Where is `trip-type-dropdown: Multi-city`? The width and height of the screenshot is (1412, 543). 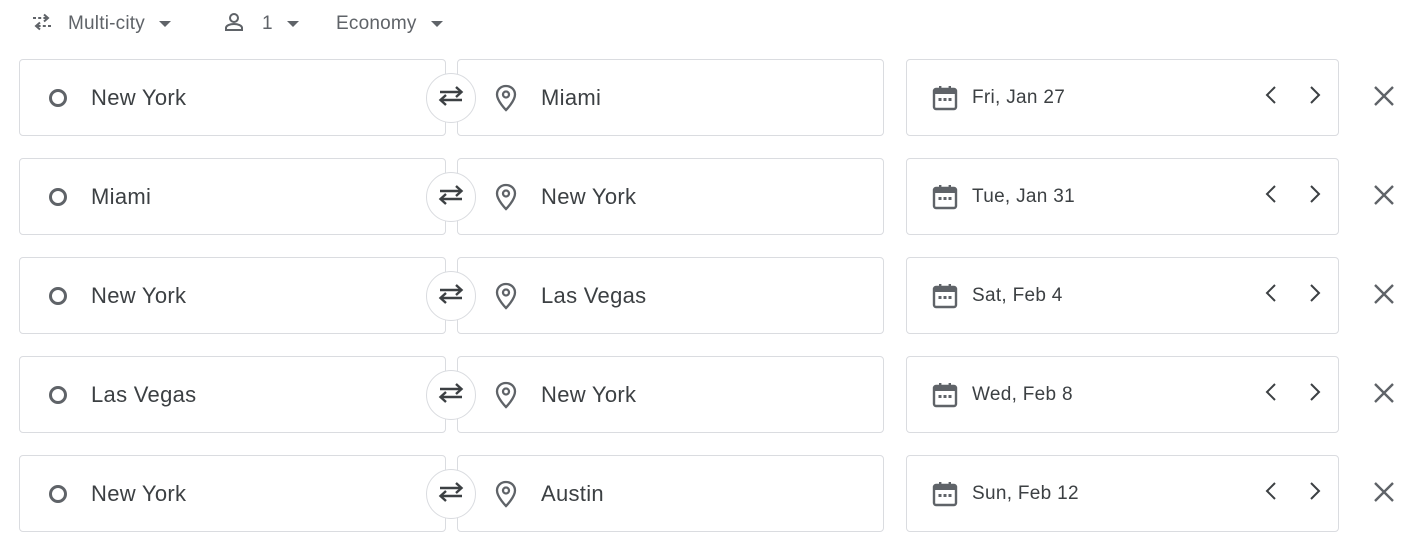 trip-type-dropdown: Multi-city is located at coordinates (100, 24).